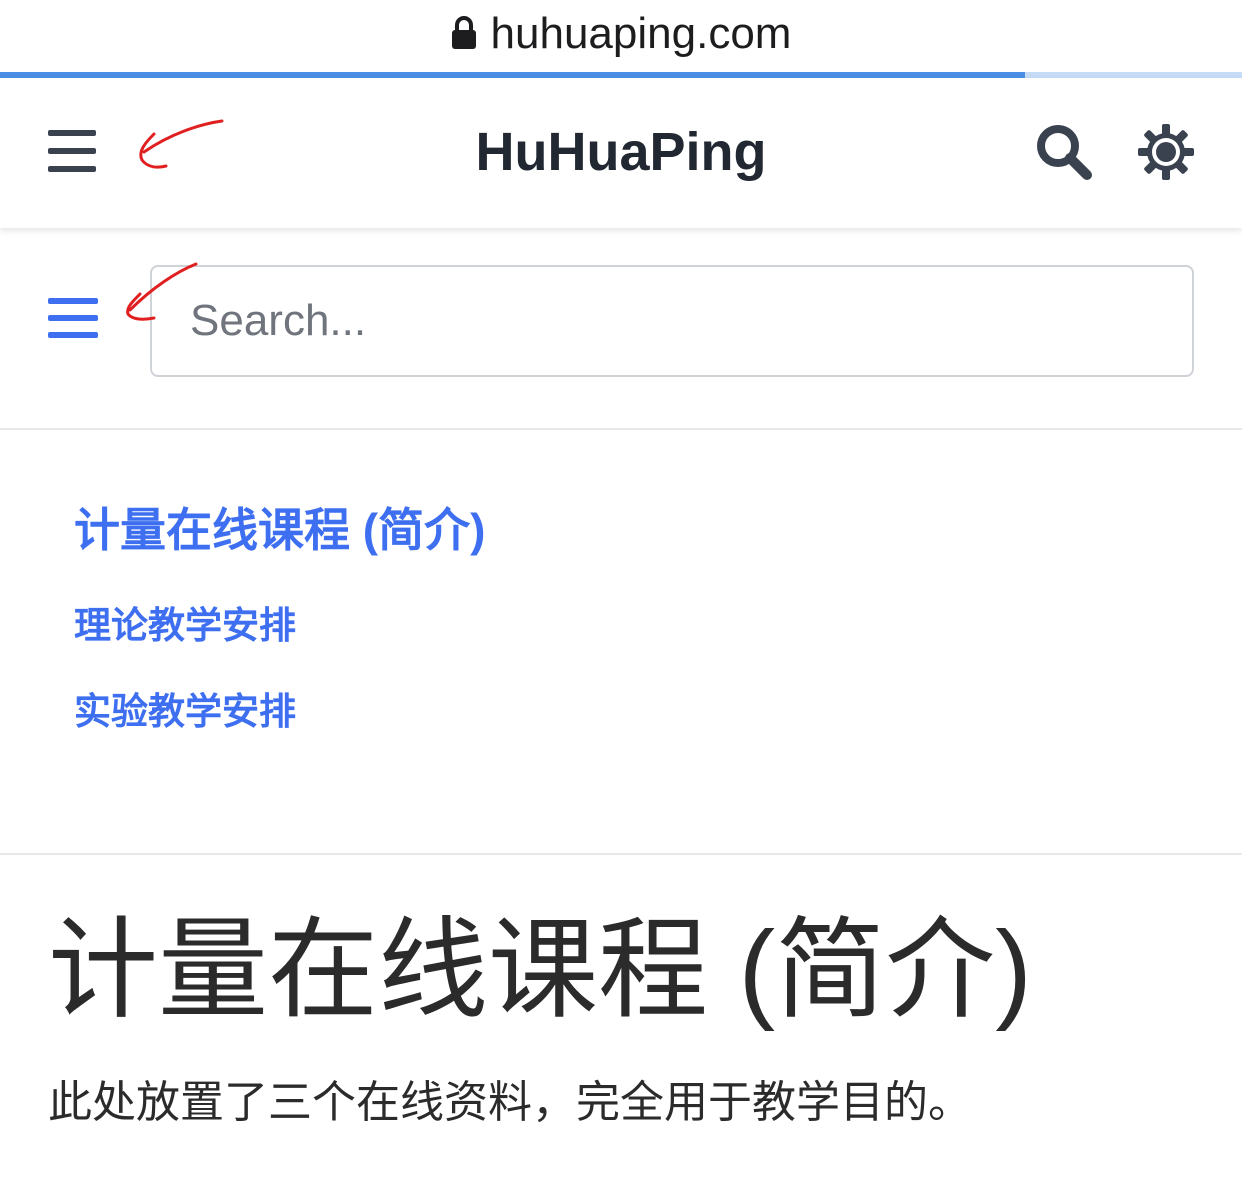 The width and height of the screenshot is (1242, 1180). I want to click on brand-link: HuHuaPing, so click(621, 152).